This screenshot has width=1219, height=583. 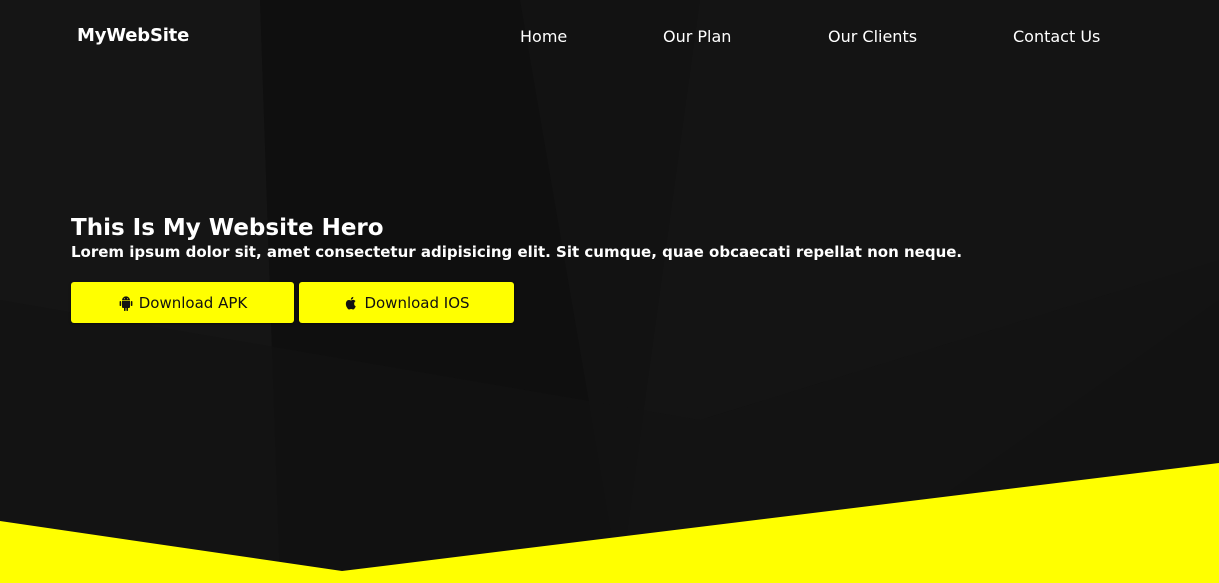 I want to click on download-apk-button: Download APK, so click(x=182, y=302).